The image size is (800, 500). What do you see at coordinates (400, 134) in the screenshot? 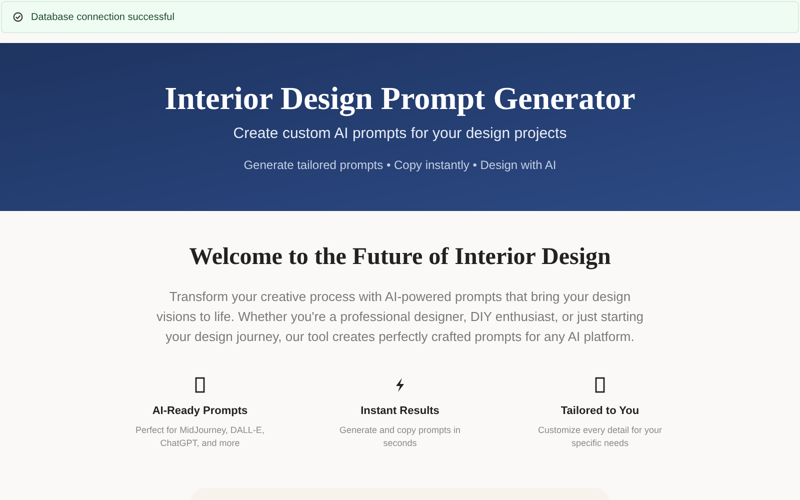
I see `hero-subtitle: Create custom AI prompts for your design projects` at bounding box center [400, 134].